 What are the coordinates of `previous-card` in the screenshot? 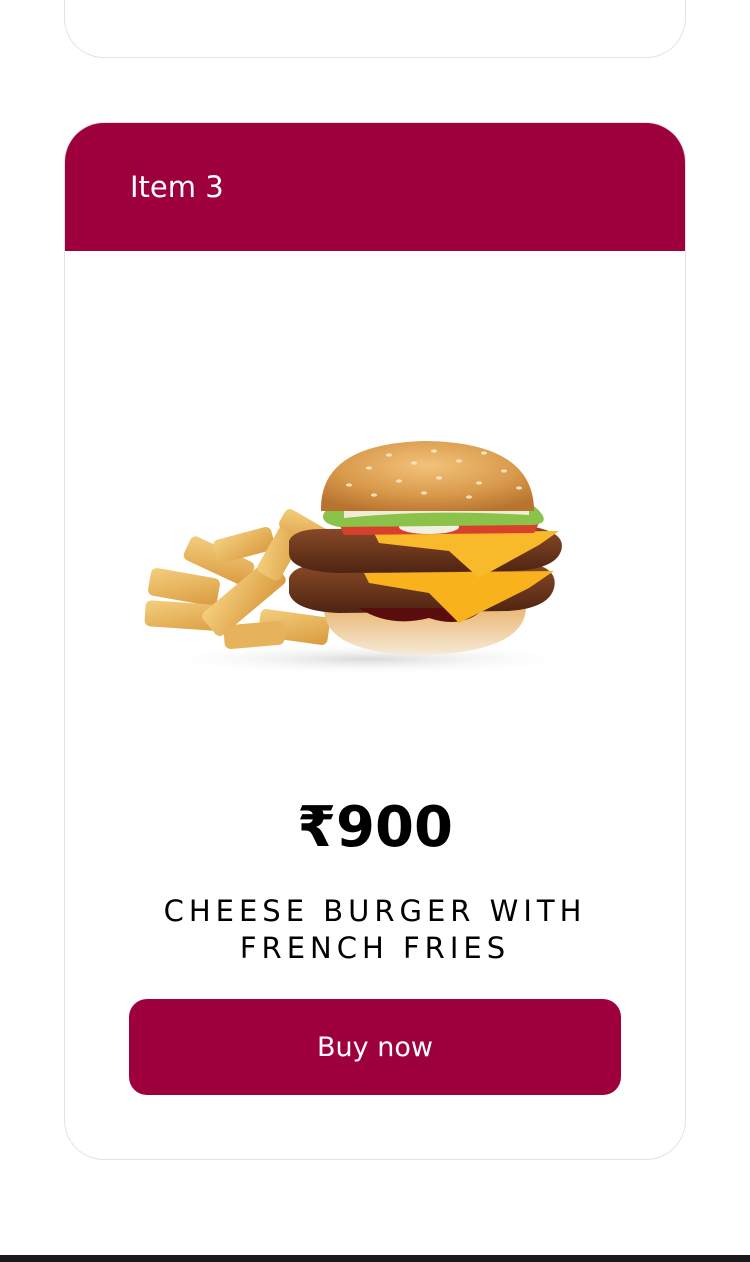 It's located at (375, 29).